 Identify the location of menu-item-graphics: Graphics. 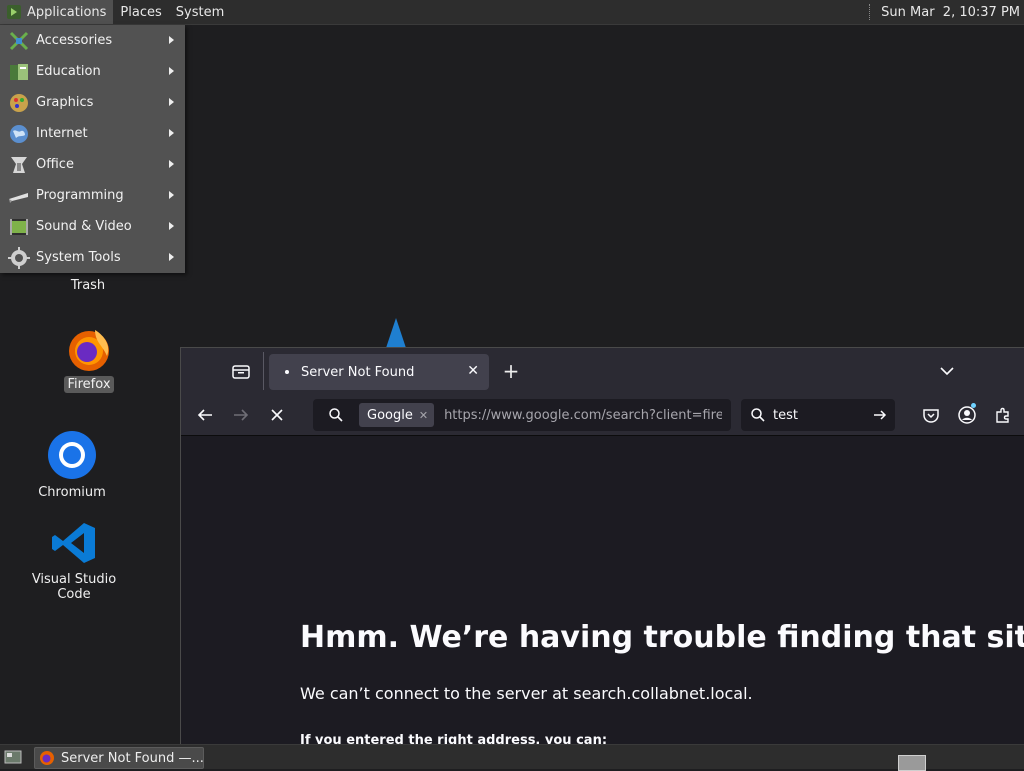
(92, 102).